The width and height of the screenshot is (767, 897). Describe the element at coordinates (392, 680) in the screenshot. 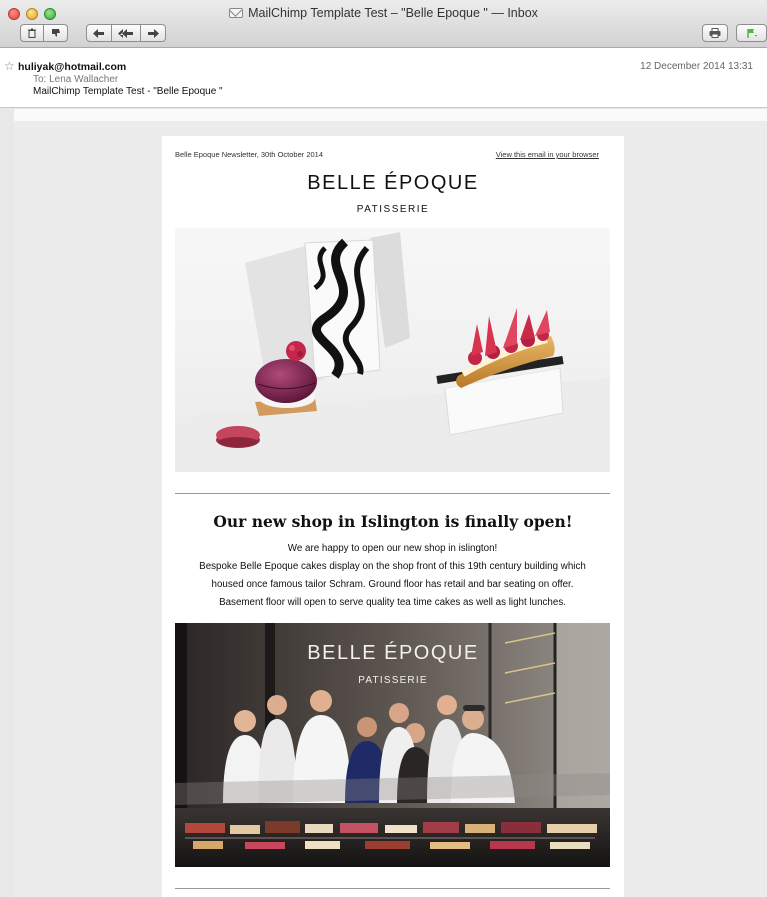

I see `shop-sign-subtitle: PATISSERIE` at that location.